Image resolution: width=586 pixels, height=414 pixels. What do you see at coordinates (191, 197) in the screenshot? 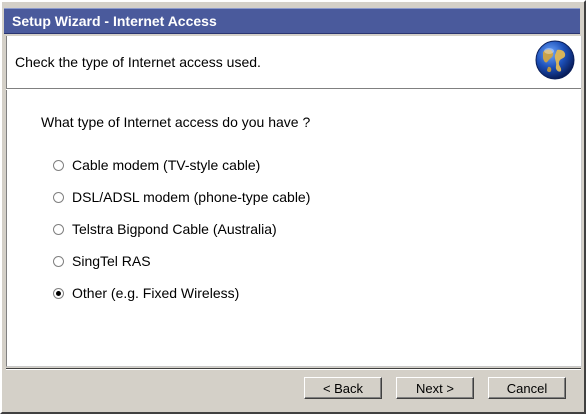
I see `option-label: DSL/ADSL modem (phone-type cable)` at bounding box center [191, 197].